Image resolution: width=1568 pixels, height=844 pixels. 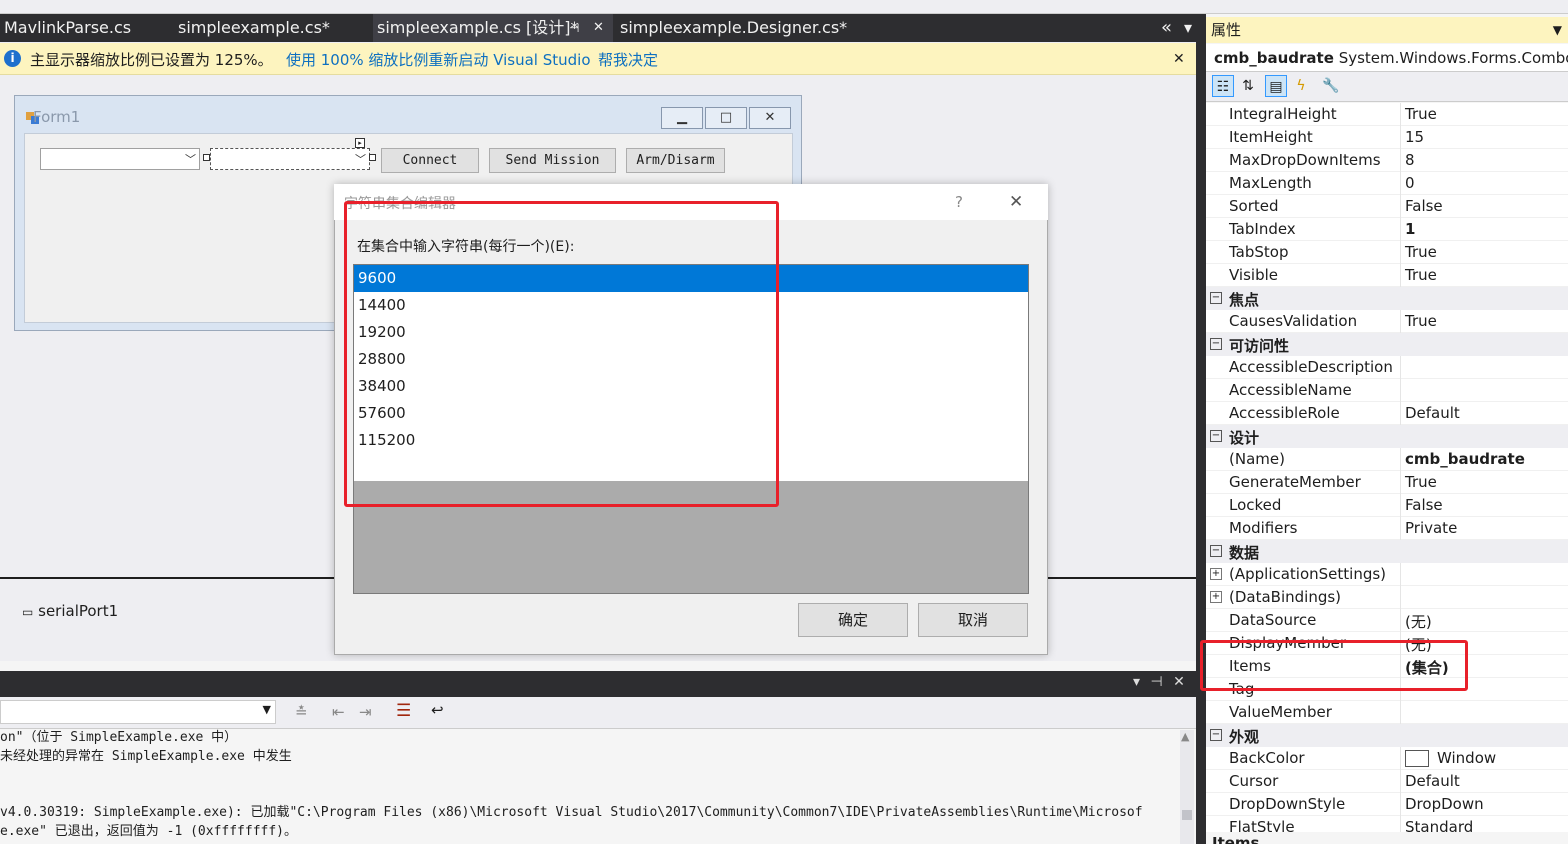 I want to click on scroll-up-icon: ▲, so click(x=1185, y=736).